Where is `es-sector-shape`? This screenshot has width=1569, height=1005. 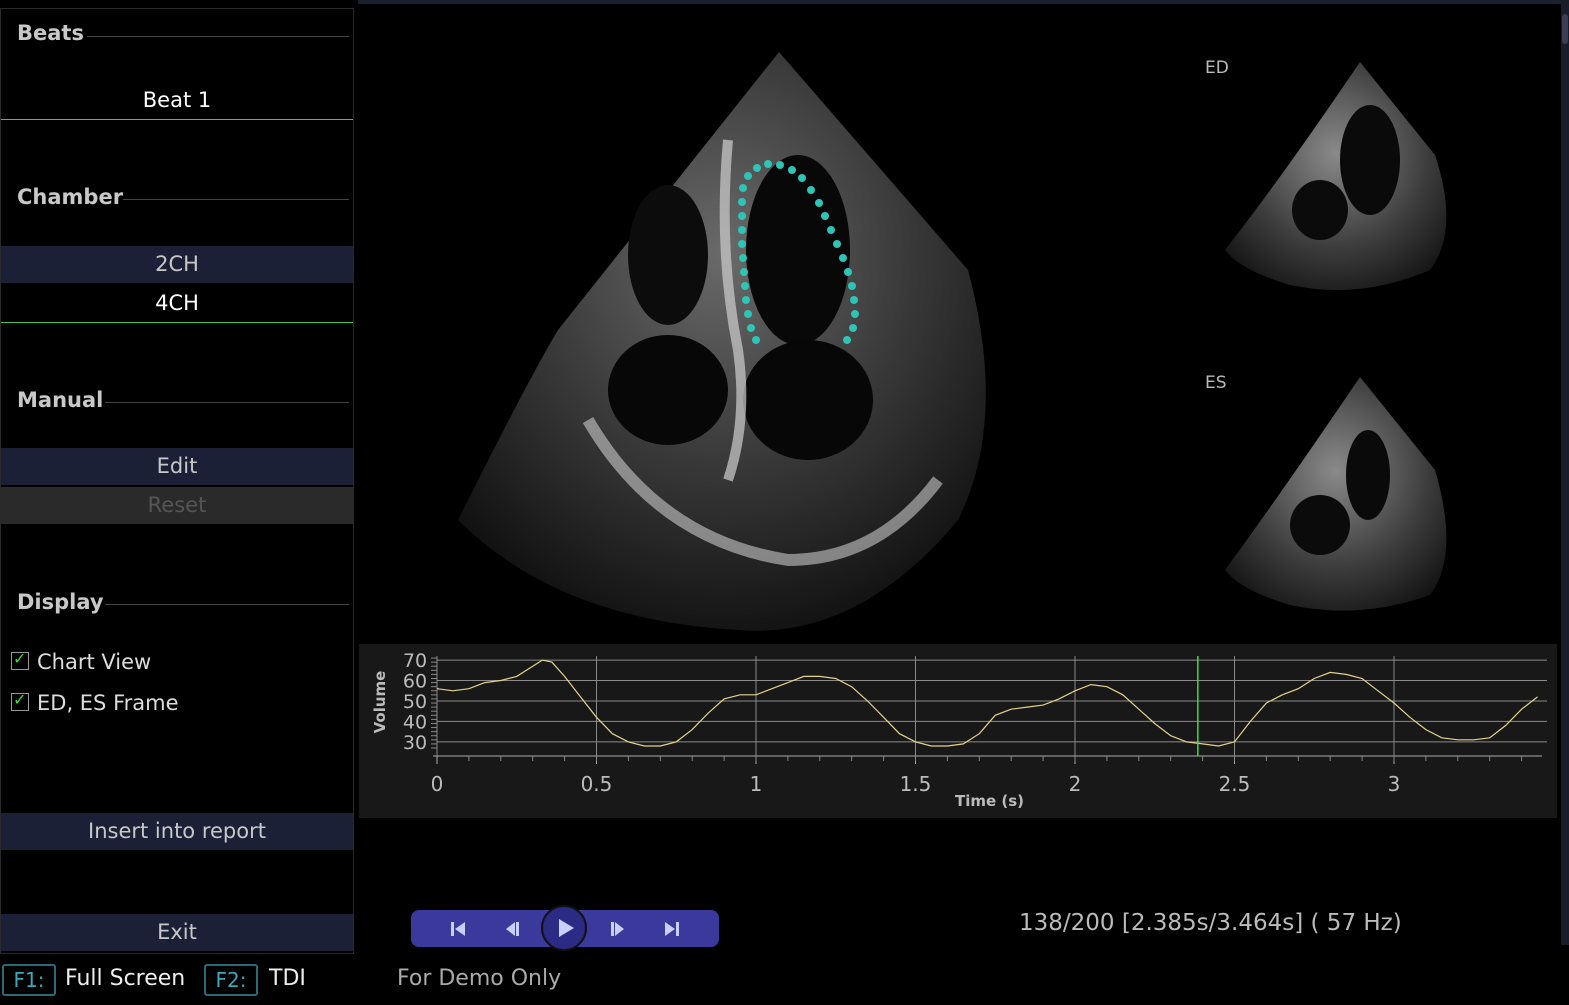 es-sector-shape is located at coordinates (1336, 494).